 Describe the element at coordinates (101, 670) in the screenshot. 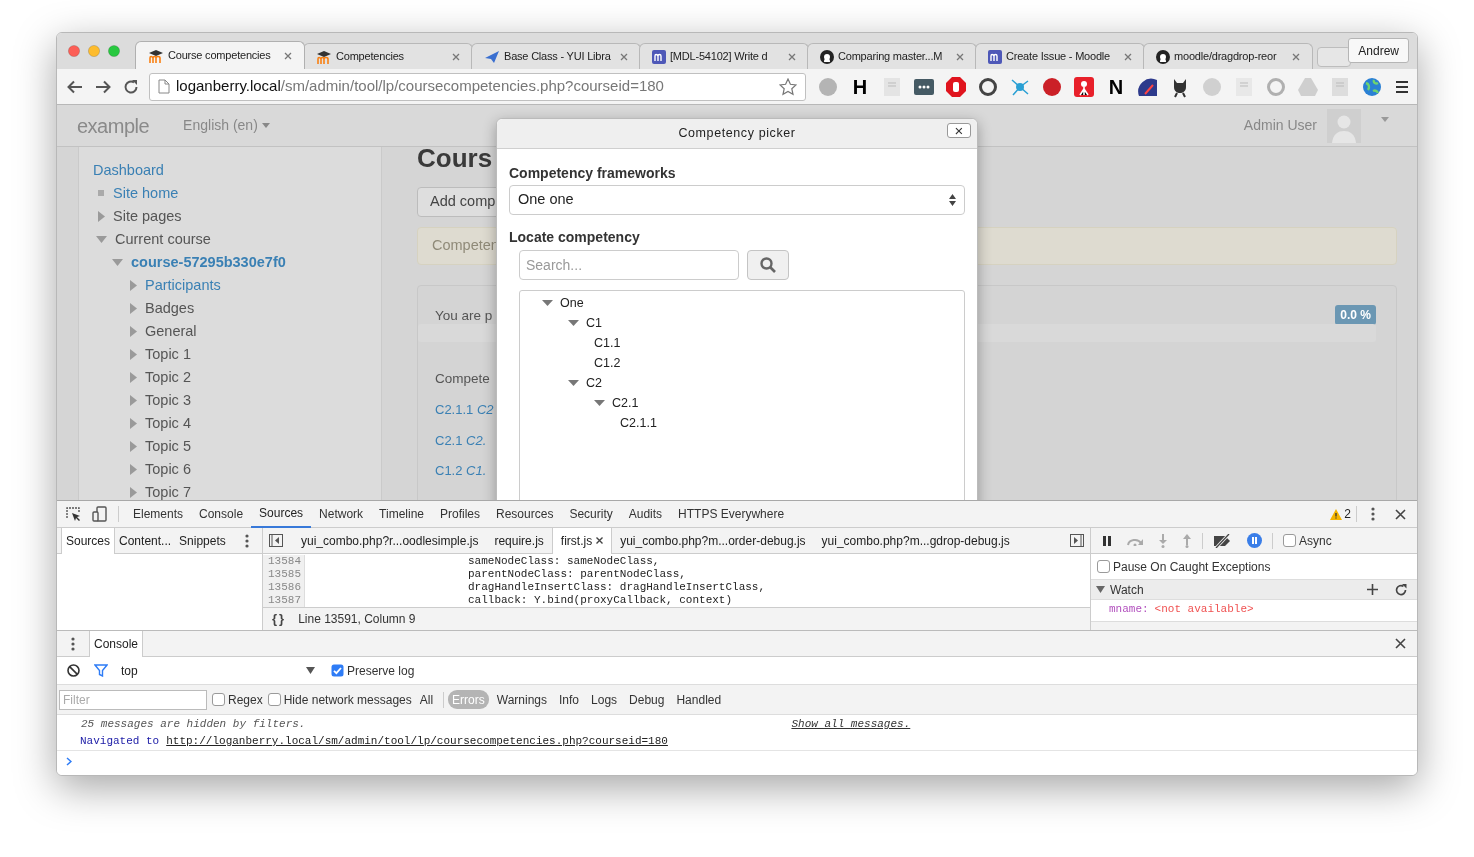

I see `filter-icon` at that location.